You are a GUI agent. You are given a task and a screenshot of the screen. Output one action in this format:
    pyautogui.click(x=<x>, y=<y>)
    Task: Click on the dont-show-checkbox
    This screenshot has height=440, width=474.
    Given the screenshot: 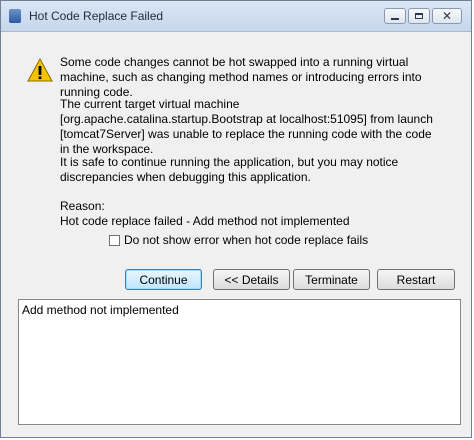 What is the action you would take?
    pyautogui.click(x=114, y=240)
    